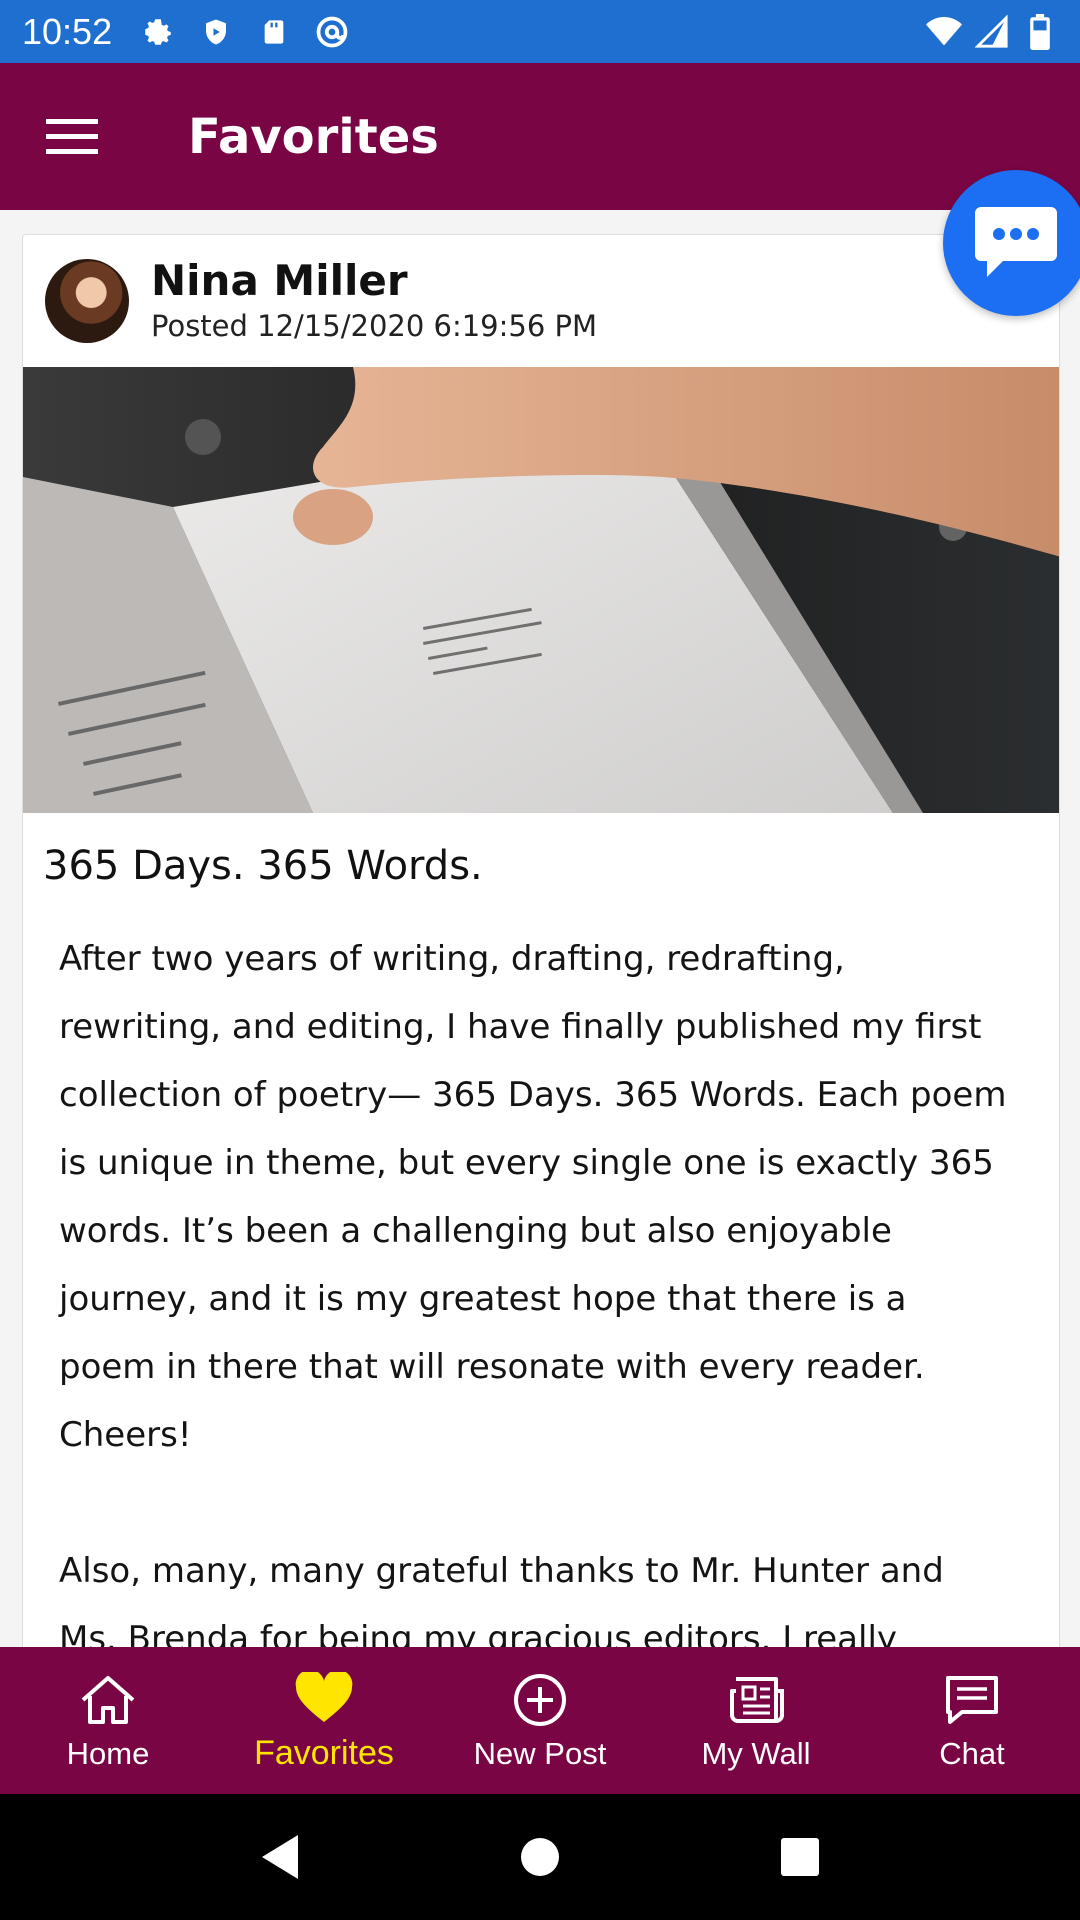  I want to click on recents-button, so click(800, 1857).